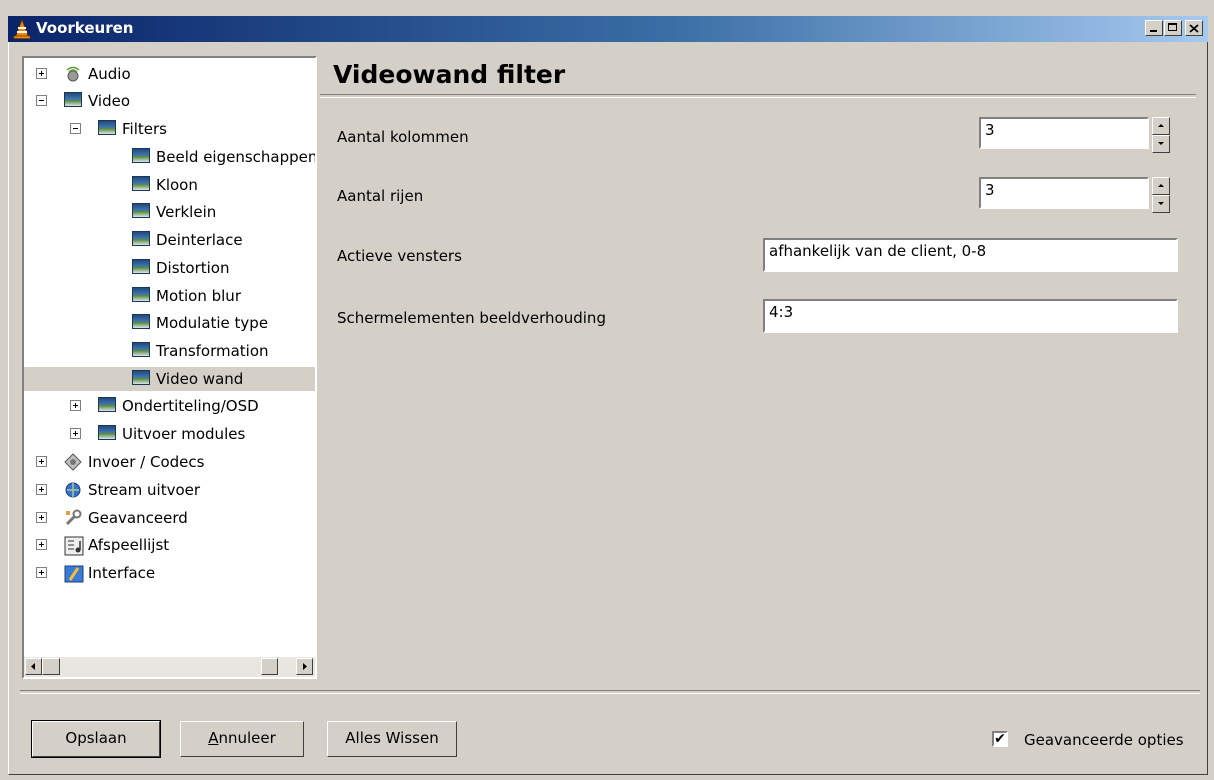 This screenshot has height=780, width=1214. I want to click on tree-item: Ondertiteling/OSD, so click(169, 406).